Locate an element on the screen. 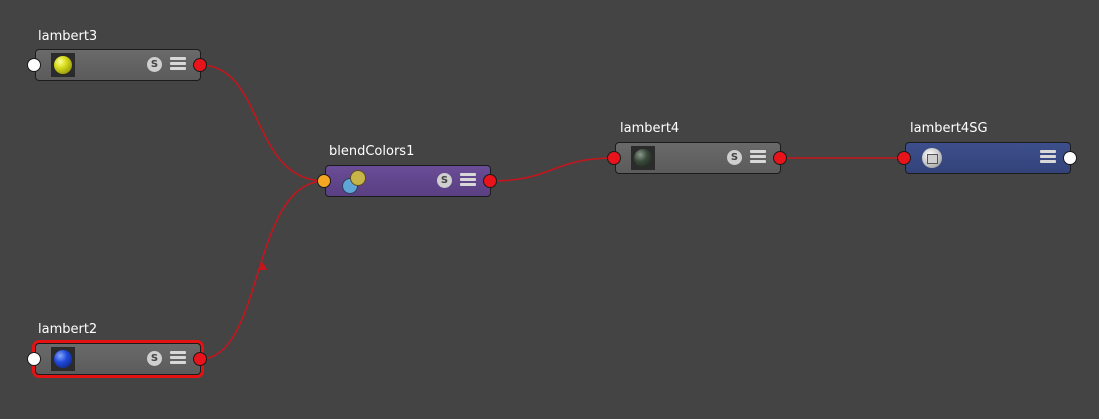 This screenshot has width=1099, height=419. node-title-lambert2: lambert2 is located at coordinates (68, 329).